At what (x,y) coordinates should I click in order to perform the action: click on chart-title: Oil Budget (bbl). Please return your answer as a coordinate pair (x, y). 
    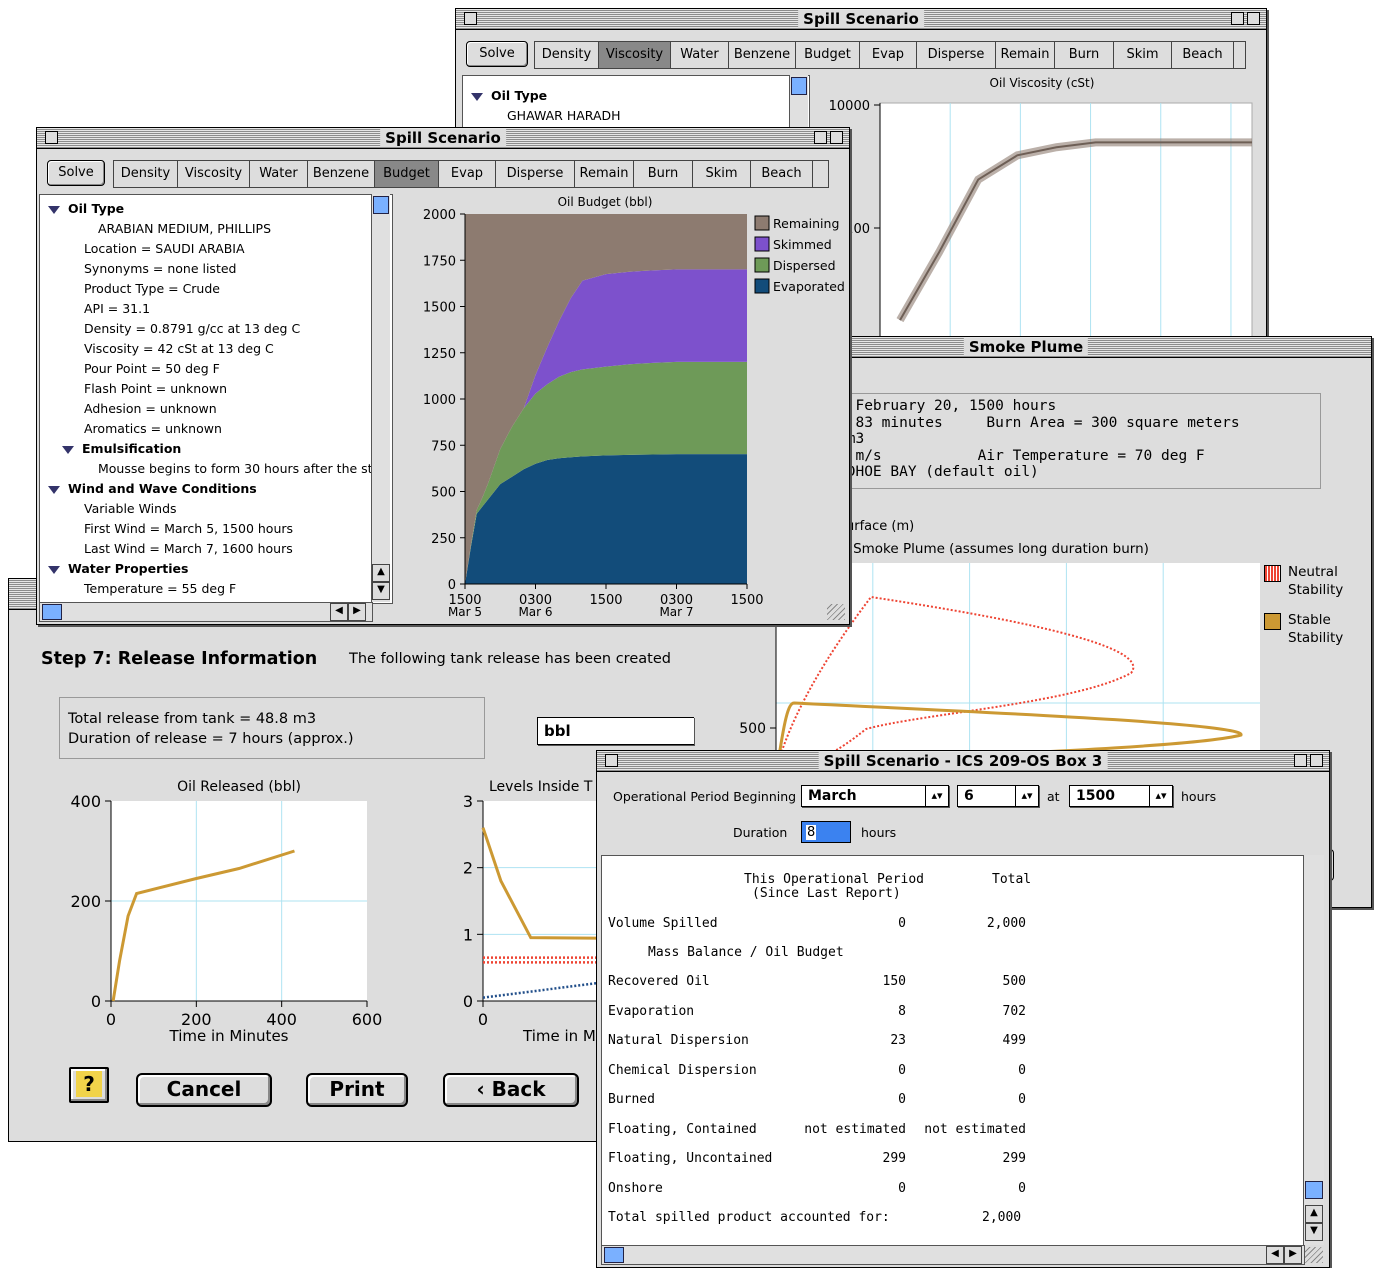
    Looking at the image, I should click on (605, 202).